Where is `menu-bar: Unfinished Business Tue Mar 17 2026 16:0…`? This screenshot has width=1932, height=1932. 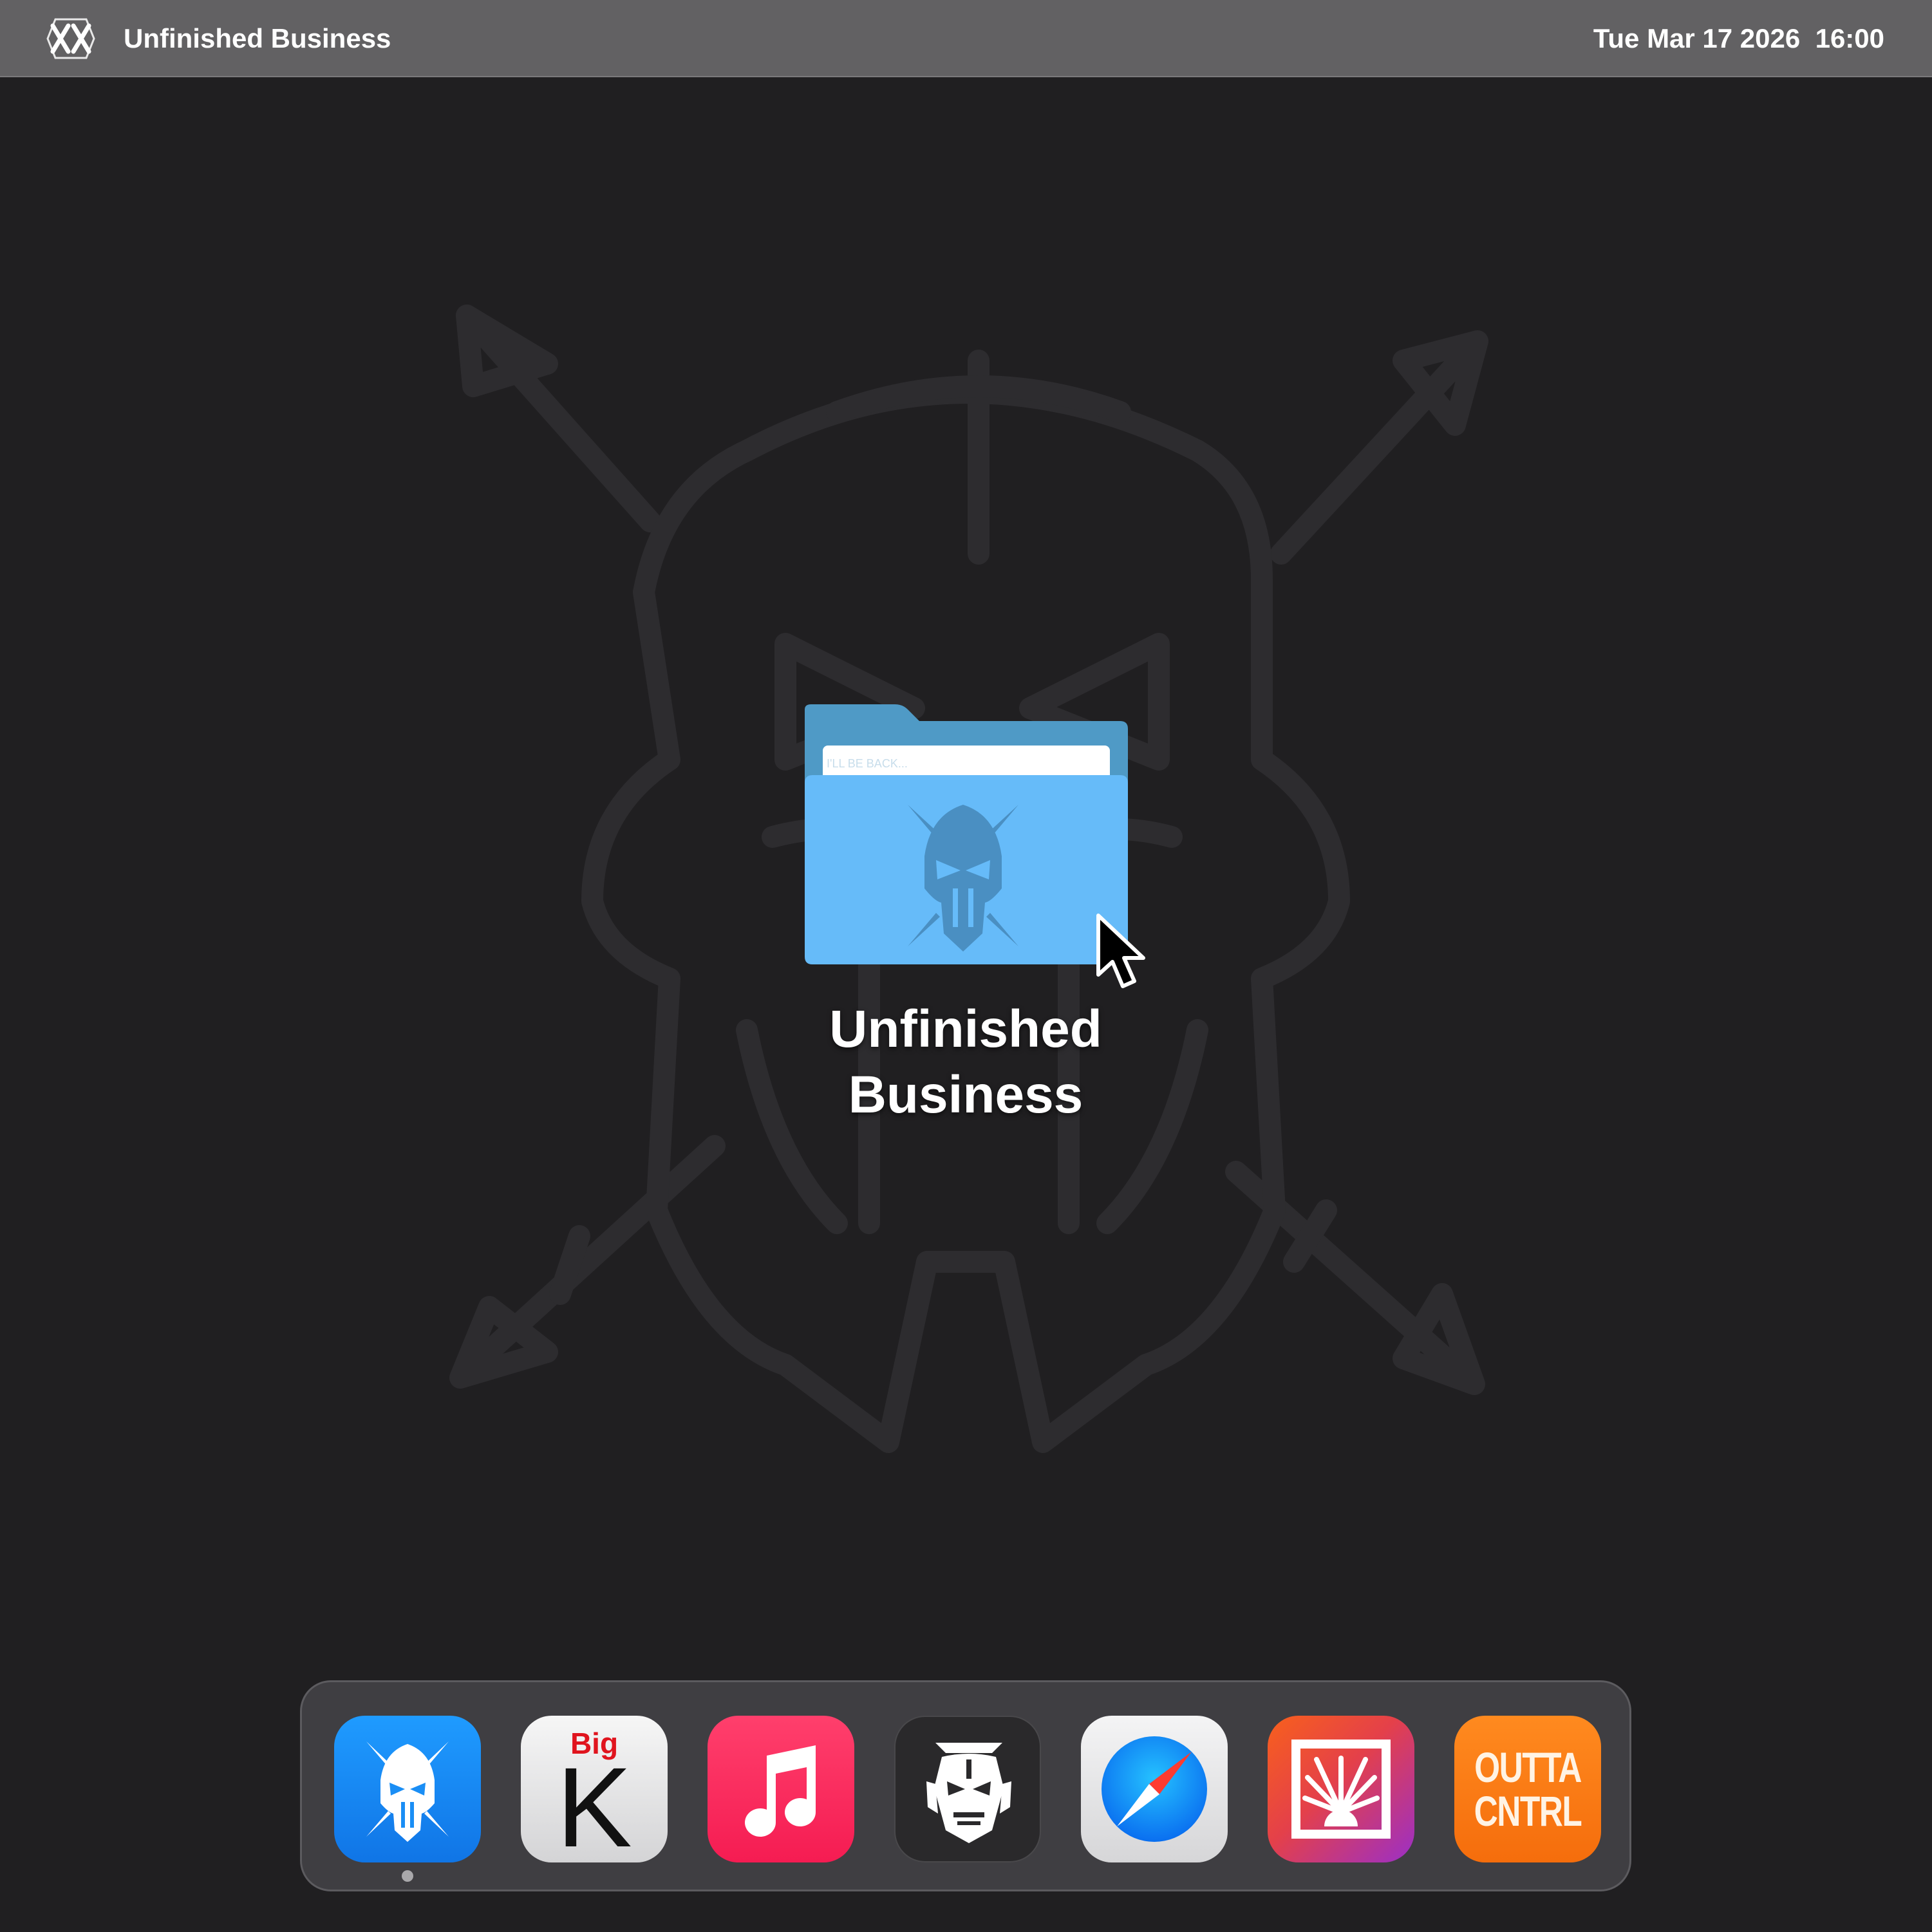
menu-bar: Unfinished Business Tue Mar 17 2026 16:0… is located at coordinates (966, 38).